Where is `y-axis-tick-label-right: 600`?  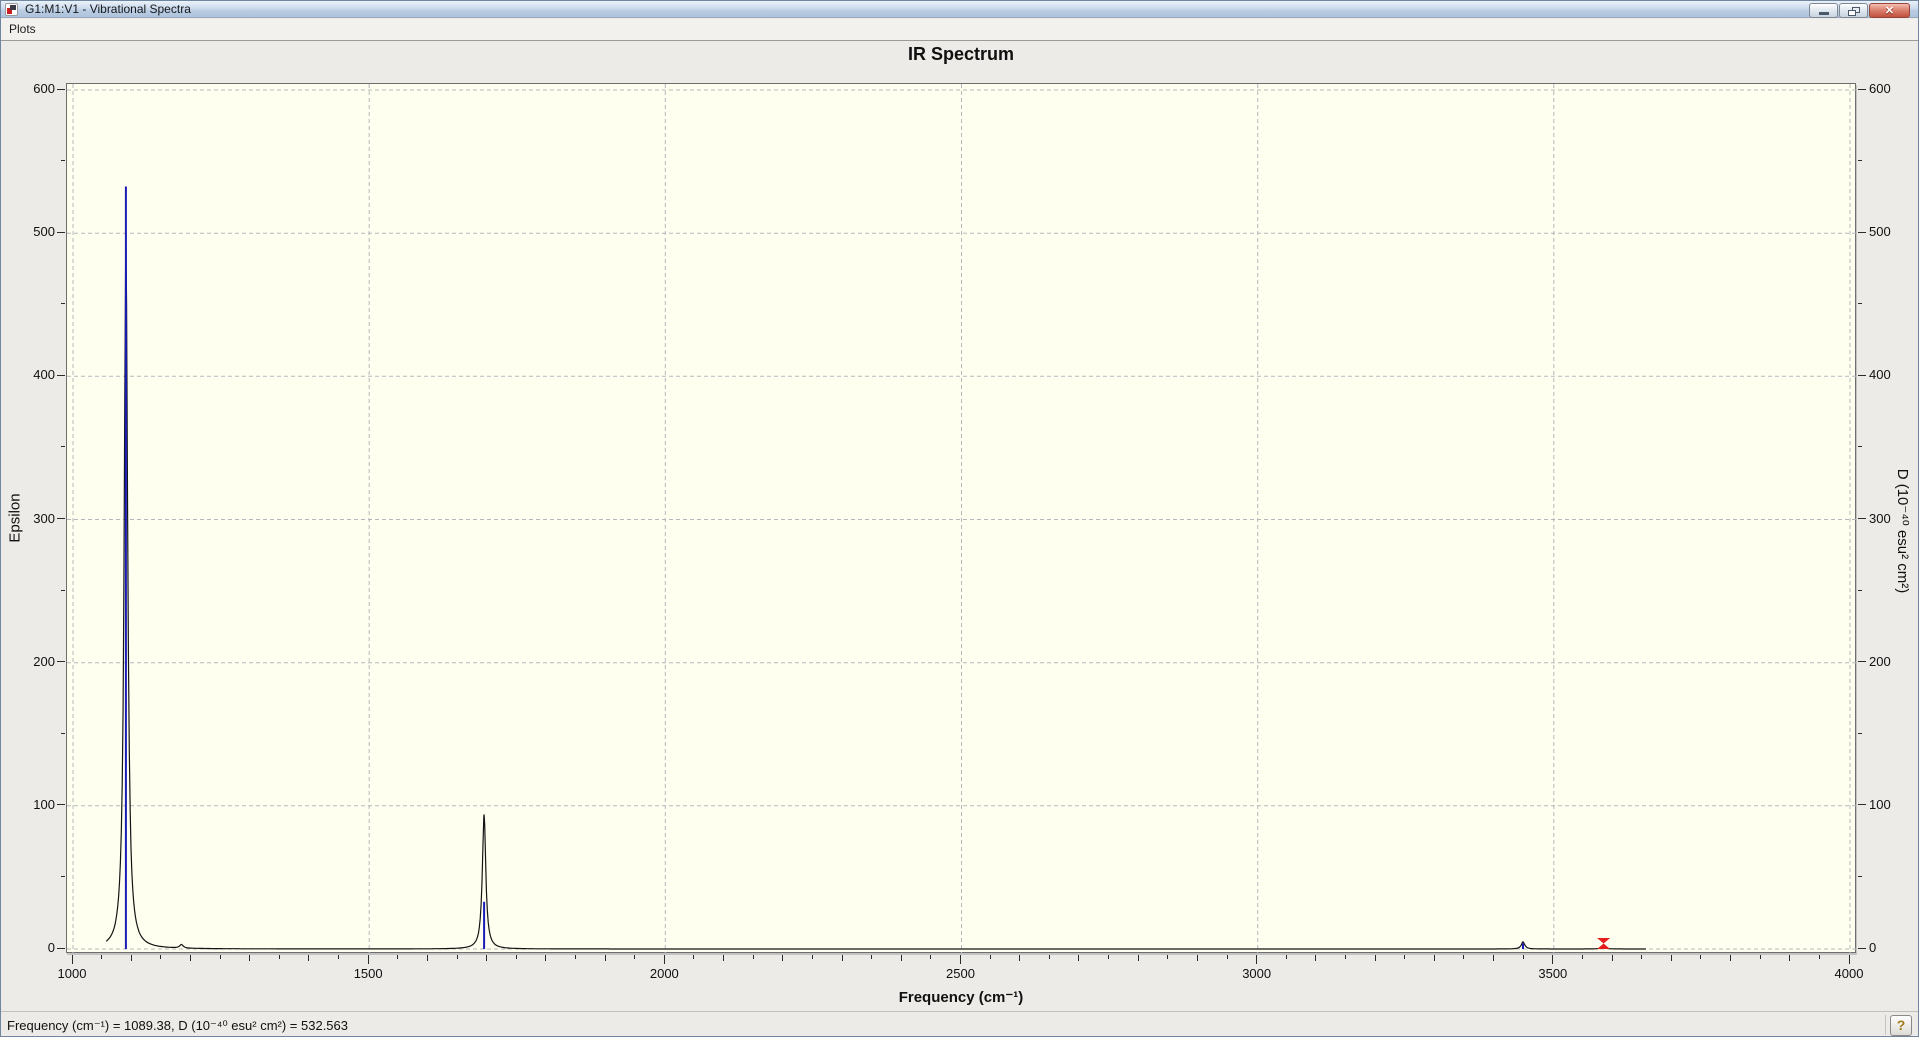 y-axis-tick-label-right: 600 is located at coordinates (1880, 88).